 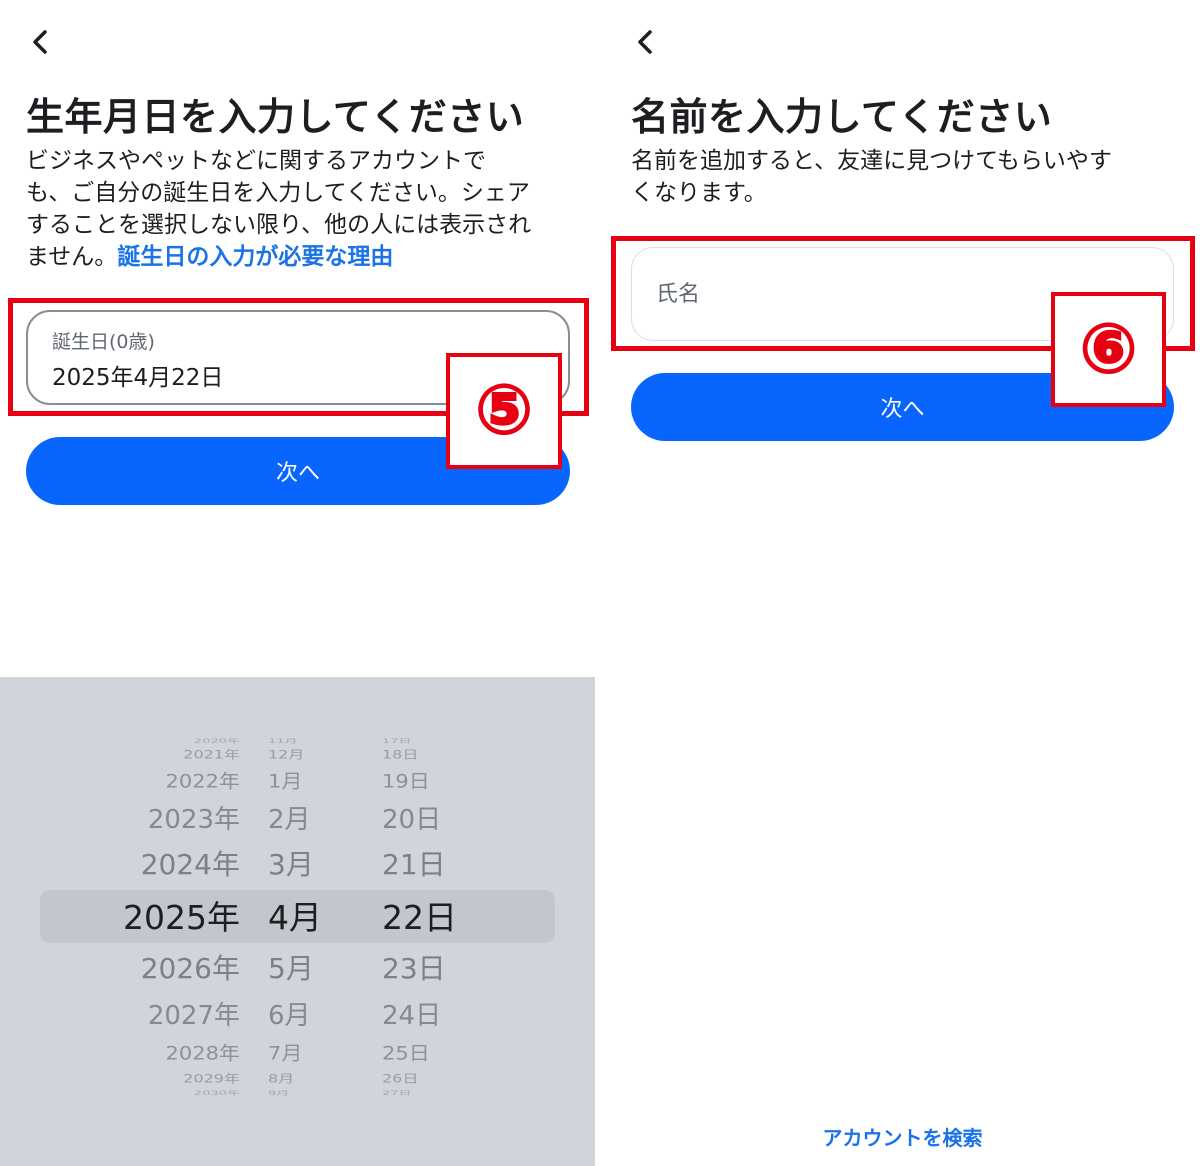 I want to click on page-title: 生年月日を入力してください, so click(x=275, y=117).